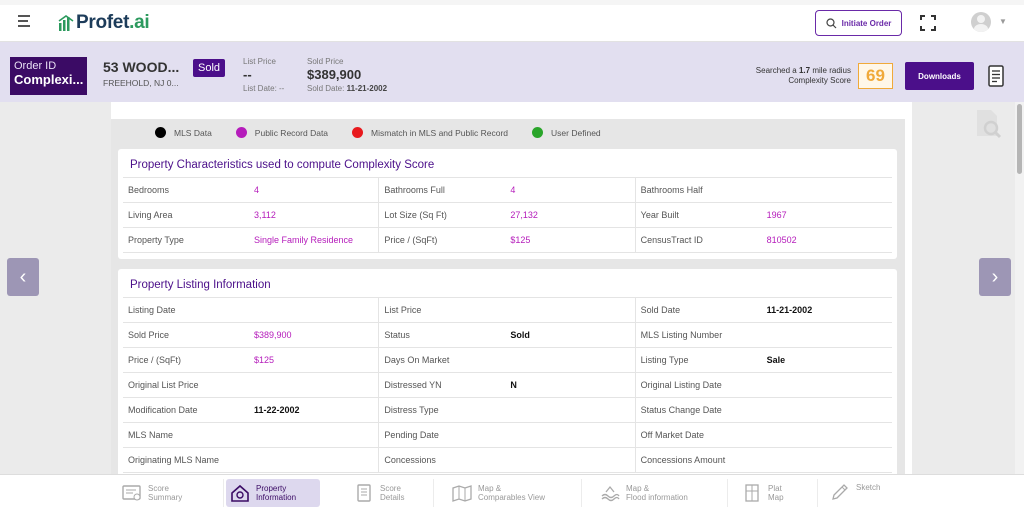 The height and width of the screenshot is (510, 1024). What do you see at coordinates (928, 23) in the screenshot?
I see `fullscreen-icon` at bounding box center [928, 23].